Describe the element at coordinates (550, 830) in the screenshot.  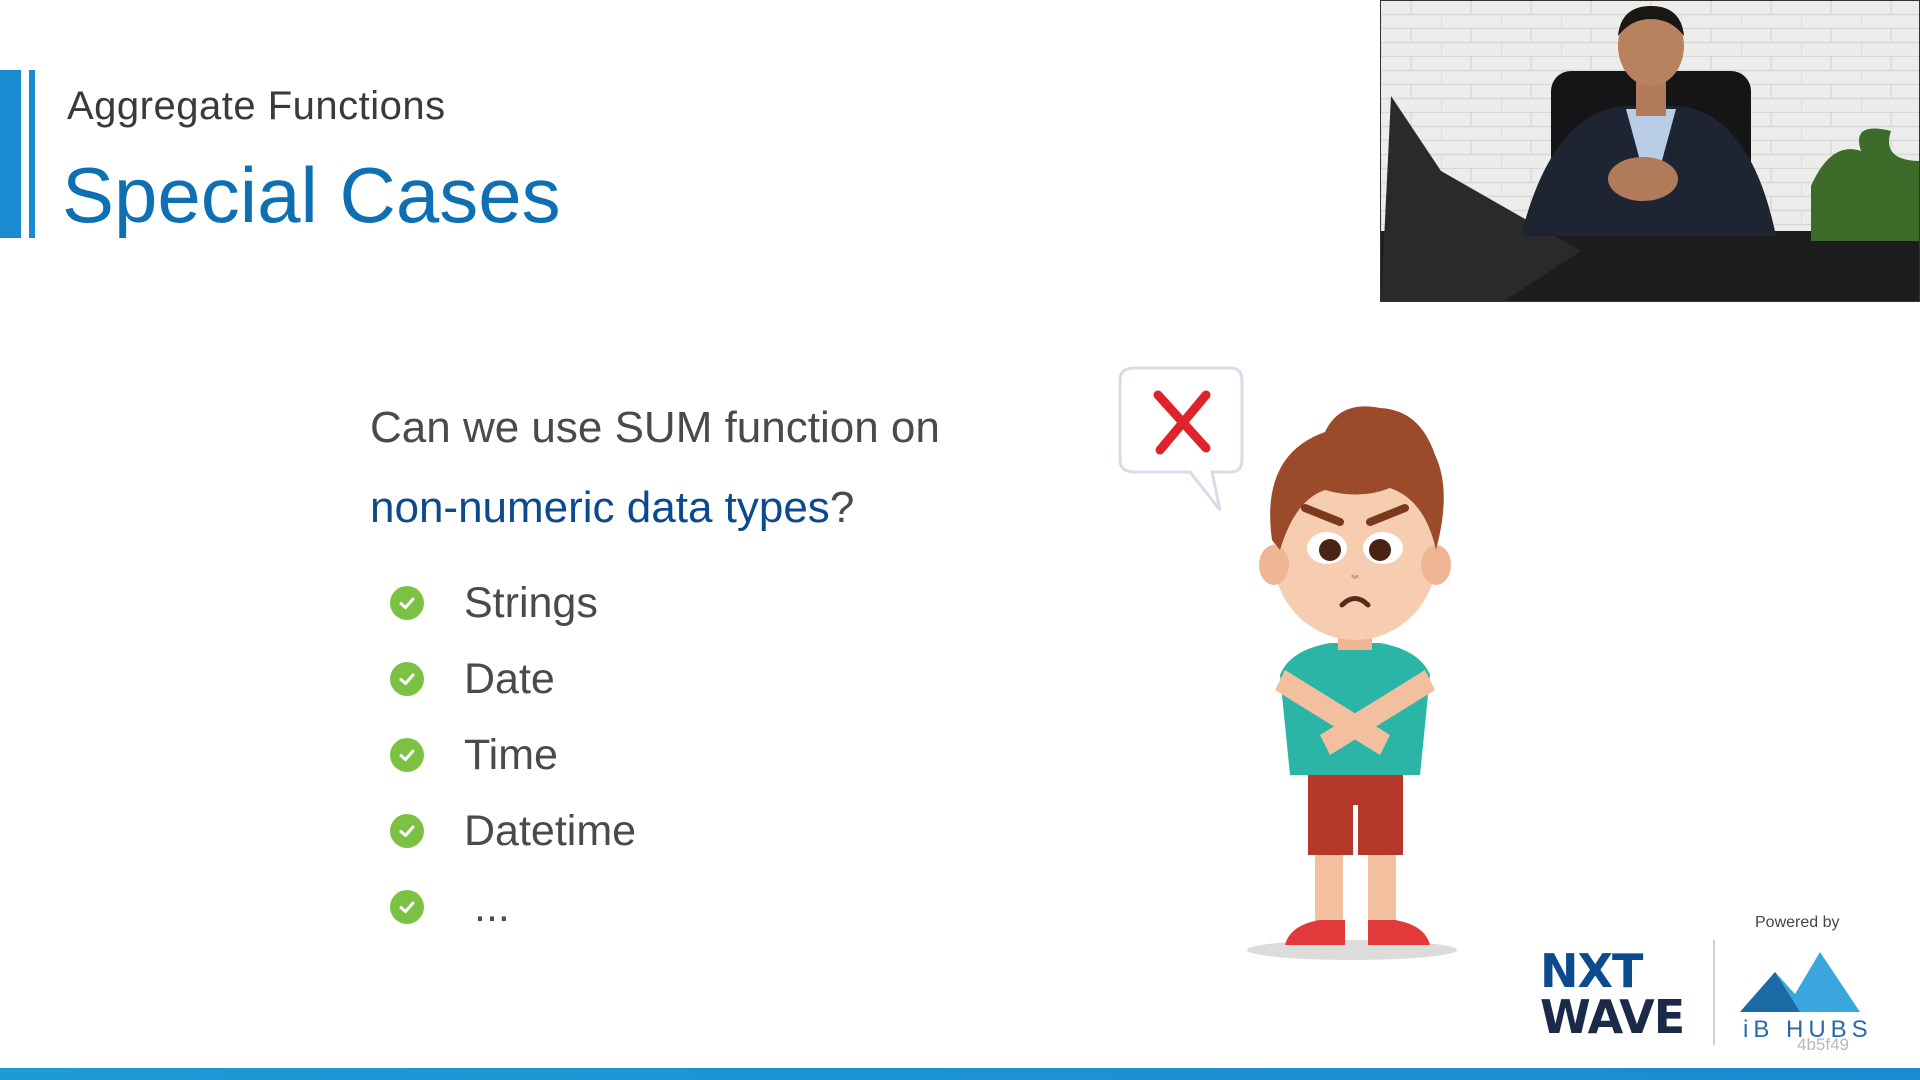
I see `list-item-label: Datetime` at that location.